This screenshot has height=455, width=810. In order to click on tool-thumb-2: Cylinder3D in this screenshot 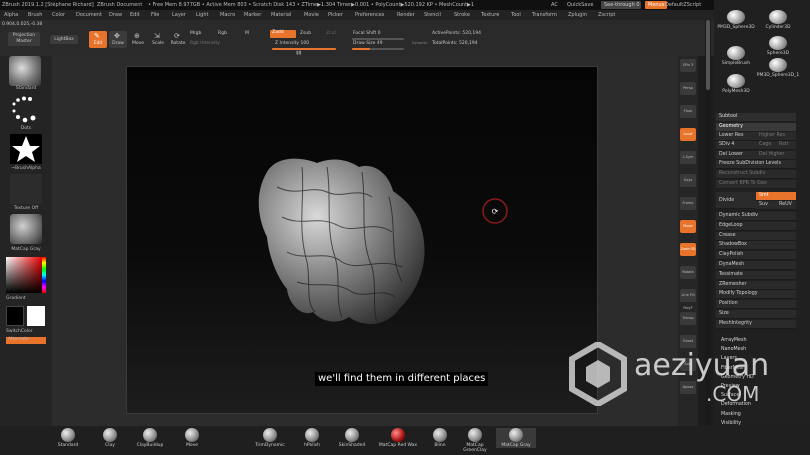, I will do `click(778, 20)`.